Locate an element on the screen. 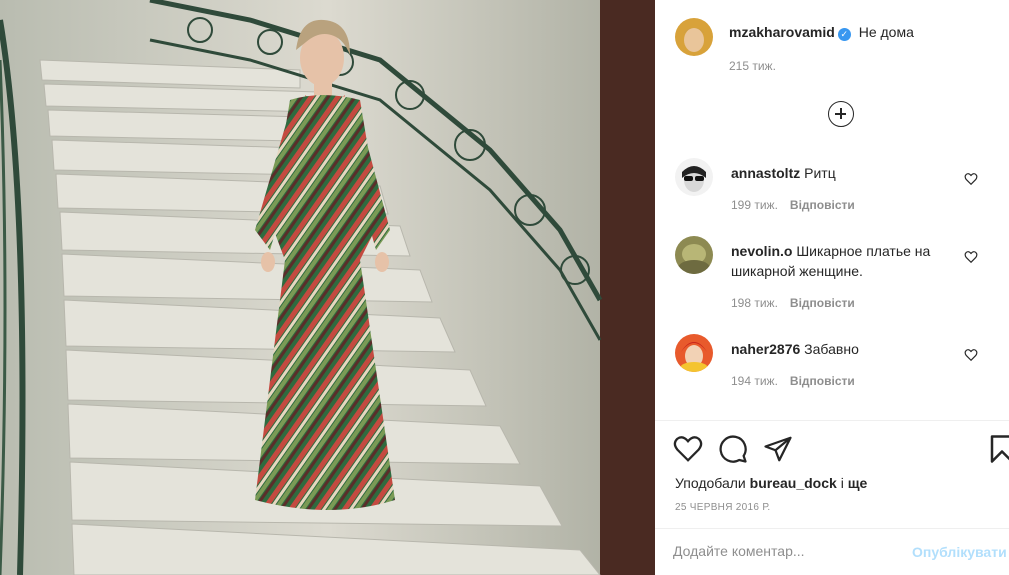 The image size is (1009, 575). plus-circle-icon is located at coordinates (841, 114).